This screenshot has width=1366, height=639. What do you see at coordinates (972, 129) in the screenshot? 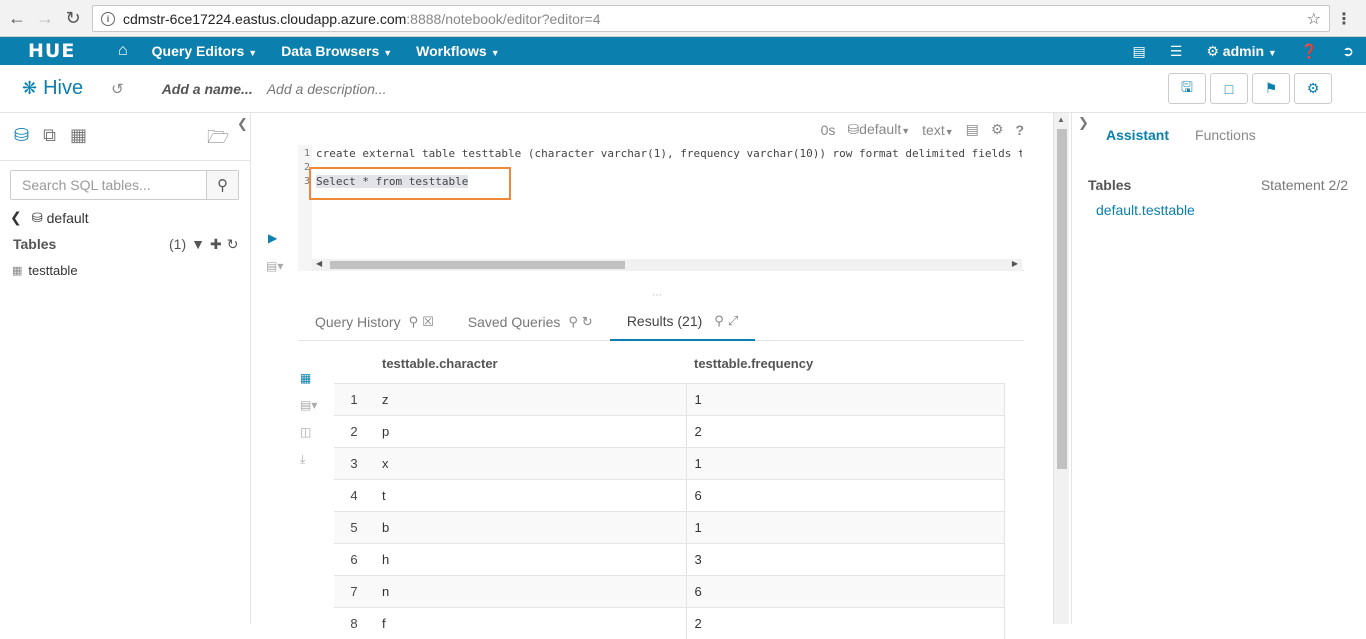
I see `document-icon: ▤` at bounding box center [972, 129].